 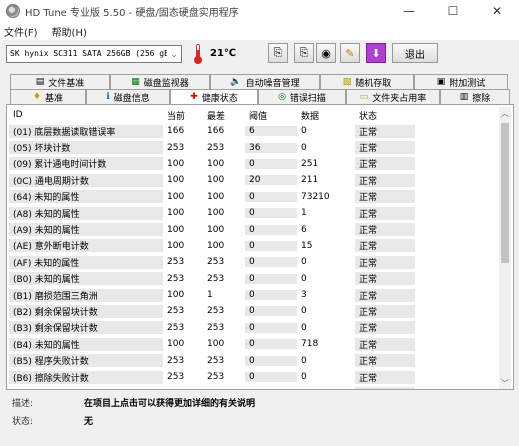 I want to click on table-row: (B5) 程序失败计数 253 253 0 0 正常, so click(x=254, y=360).